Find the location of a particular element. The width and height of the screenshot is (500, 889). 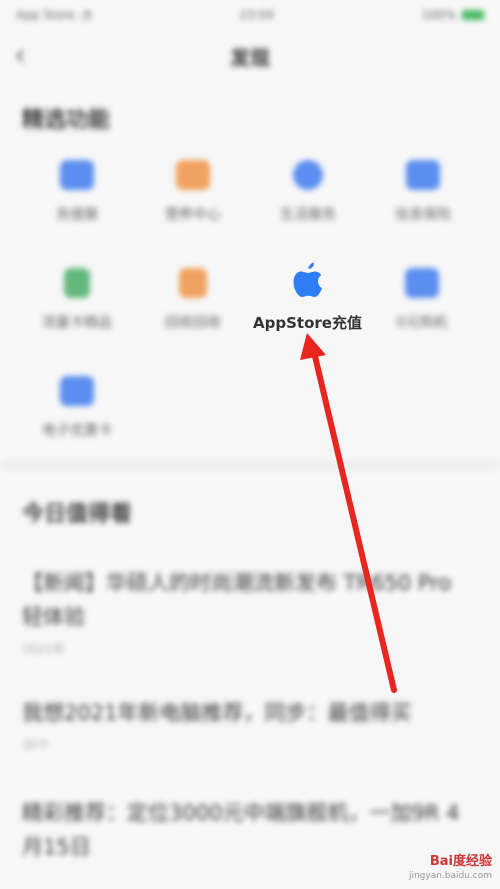

news-meta: 2021年 is located at coordinates (43, 649).